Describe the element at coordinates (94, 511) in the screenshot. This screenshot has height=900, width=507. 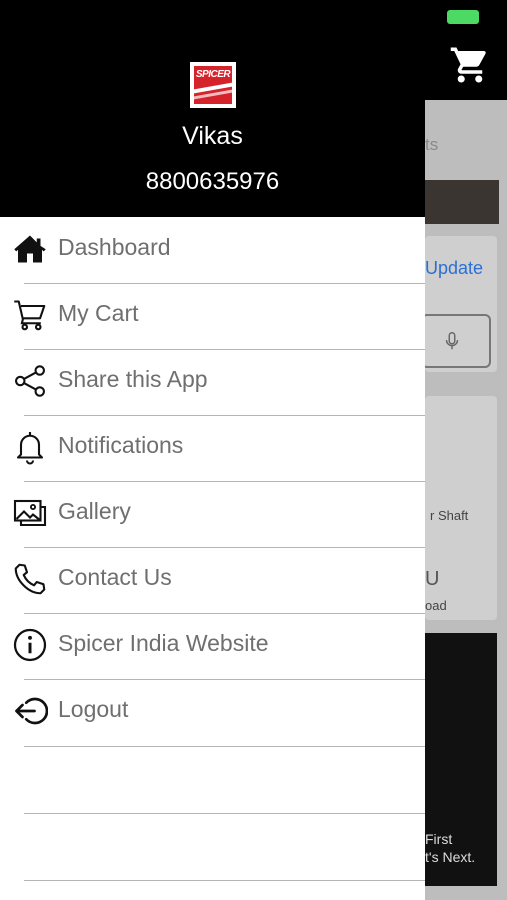
I see `menu-item-label: Gallery` at that location.